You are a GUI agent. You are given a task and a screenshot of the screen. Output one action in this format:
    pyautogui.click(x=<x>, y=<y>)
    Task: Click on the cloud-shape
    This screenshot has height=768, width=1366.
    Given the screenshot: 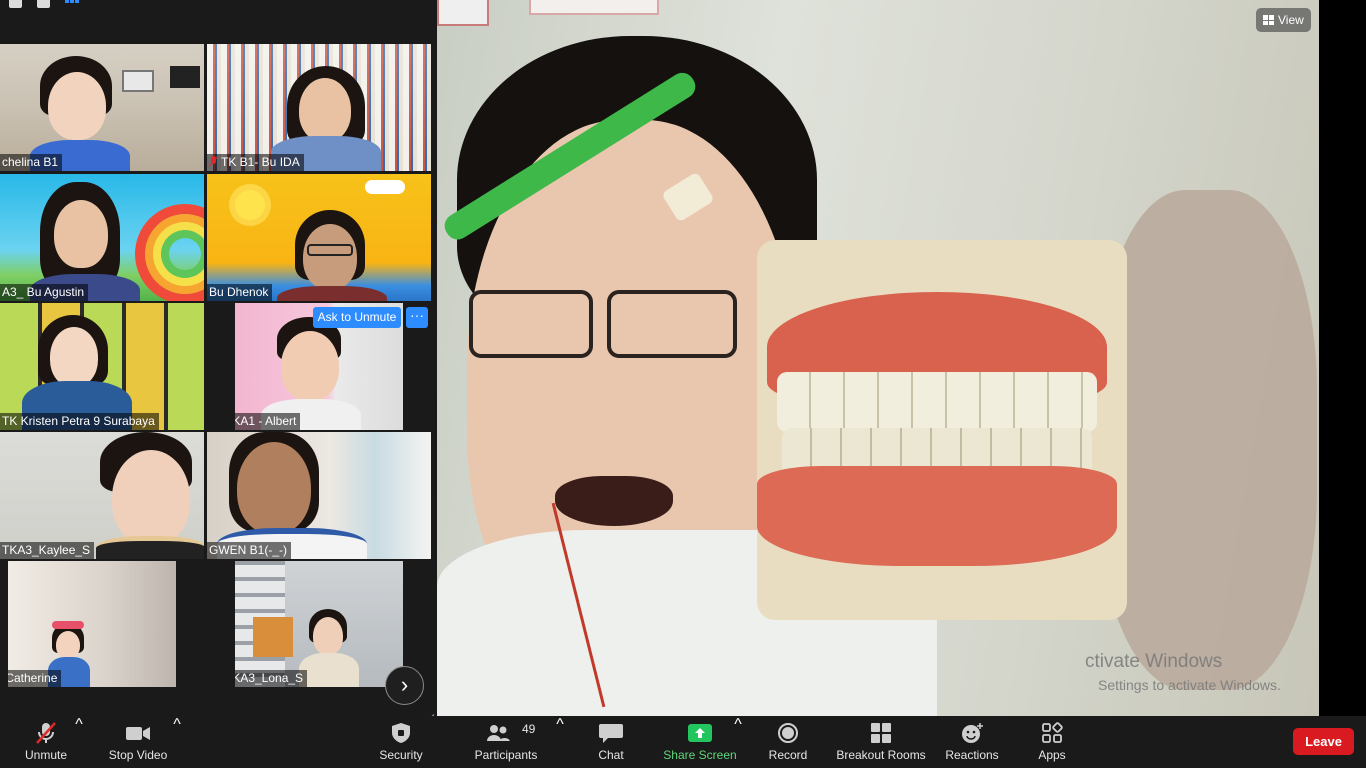 What is the action you would take?
    pyautogui.click(x=385, y=187)
    